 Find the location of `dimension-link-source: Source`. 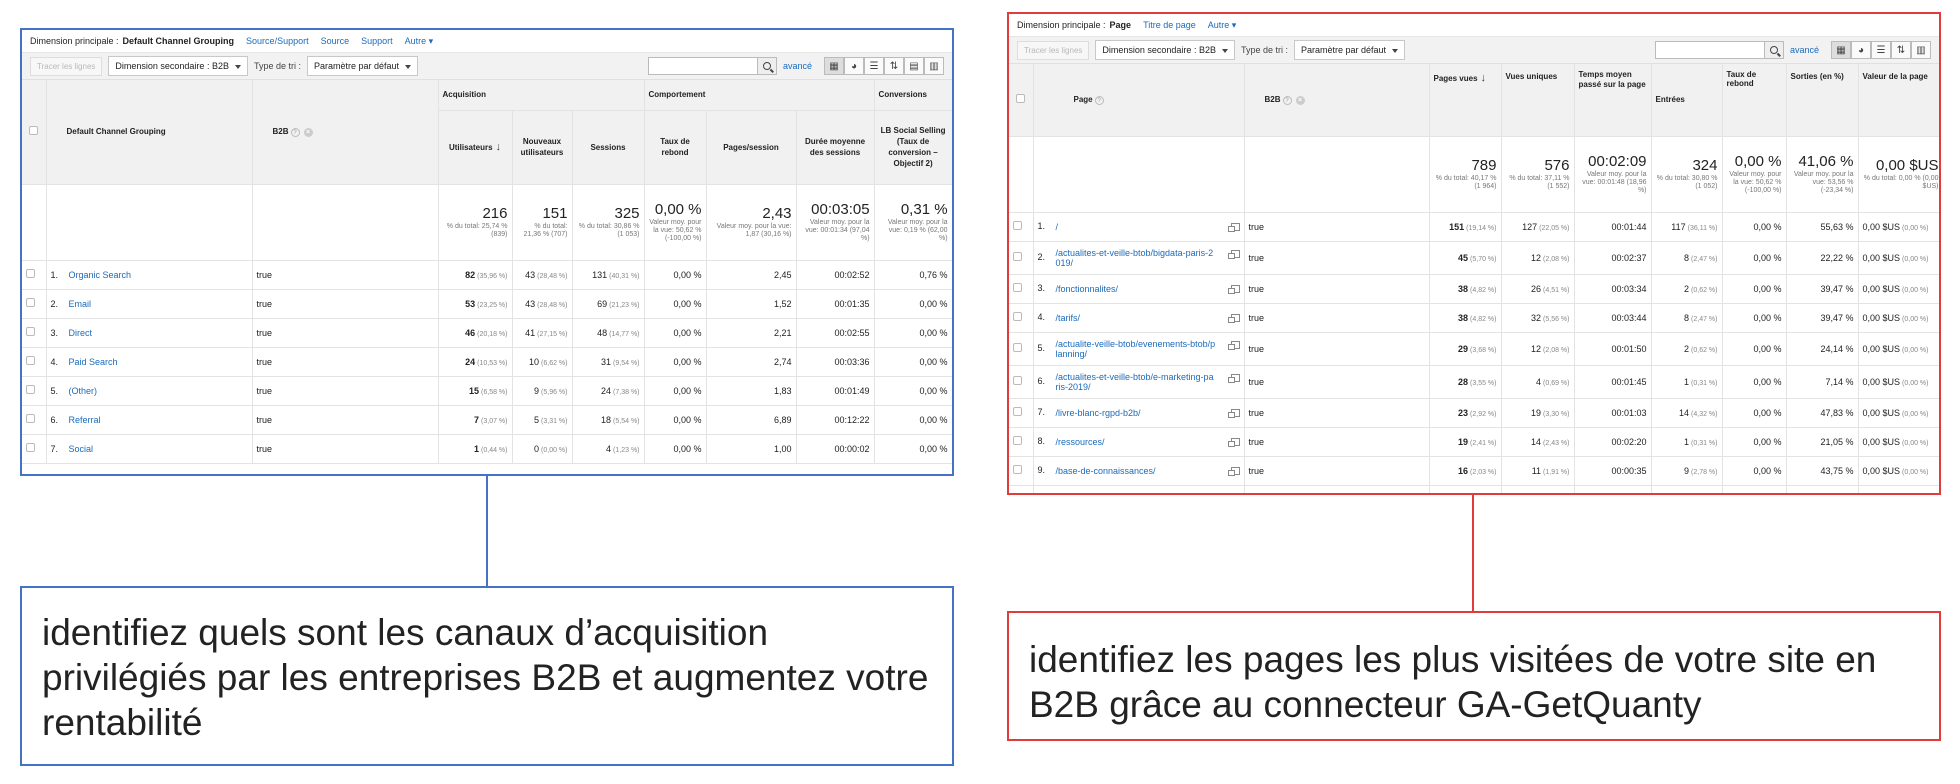

dimension-link-source: Source is located at coordinates (335, 41).